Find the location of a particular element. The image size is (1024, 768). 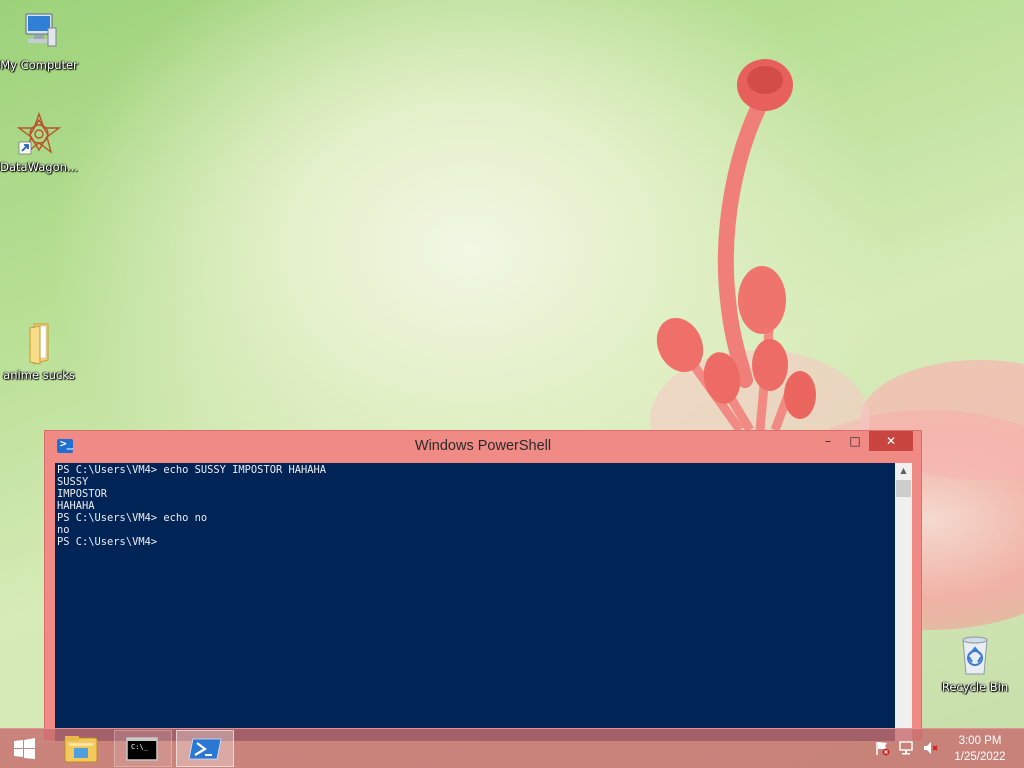

network-icon is located at coordinates (906, 748).